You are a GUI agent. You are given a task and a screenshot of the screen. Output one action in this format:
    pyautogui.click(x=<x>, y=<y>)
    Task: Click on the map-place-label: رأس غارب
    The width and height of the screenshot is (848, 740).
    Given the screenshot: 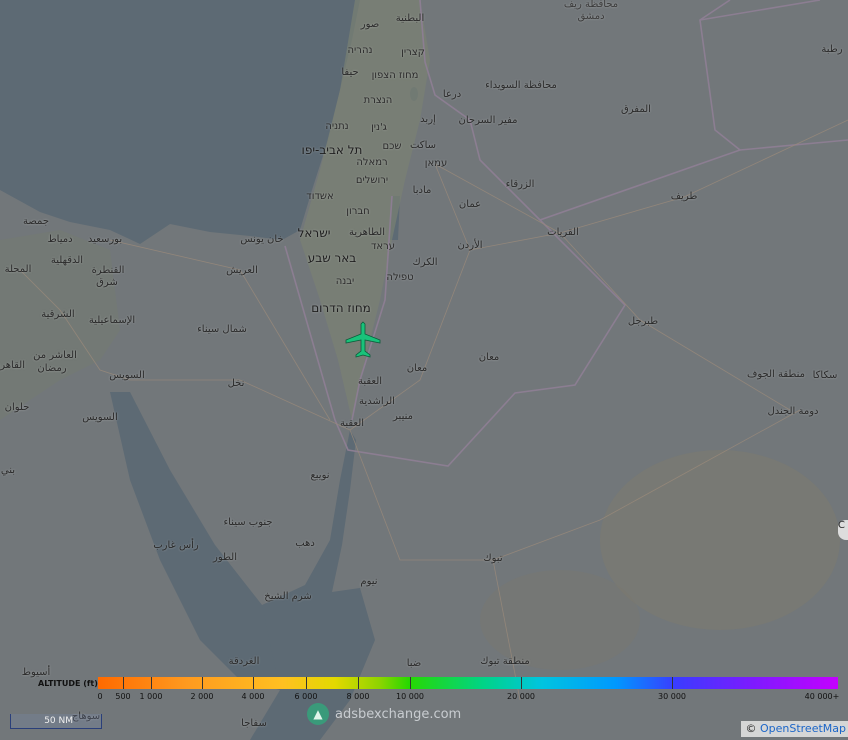 What is the action you would take?
    pyautogui.click(x=176, y=545)
    